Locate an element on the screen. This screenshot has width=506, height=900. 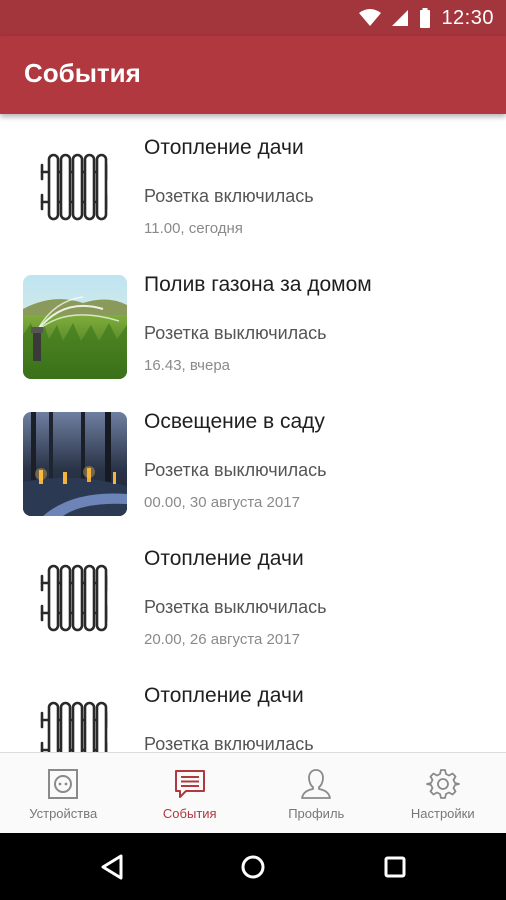
garden-lights-thumbnail is located at coordinates (75, 464).